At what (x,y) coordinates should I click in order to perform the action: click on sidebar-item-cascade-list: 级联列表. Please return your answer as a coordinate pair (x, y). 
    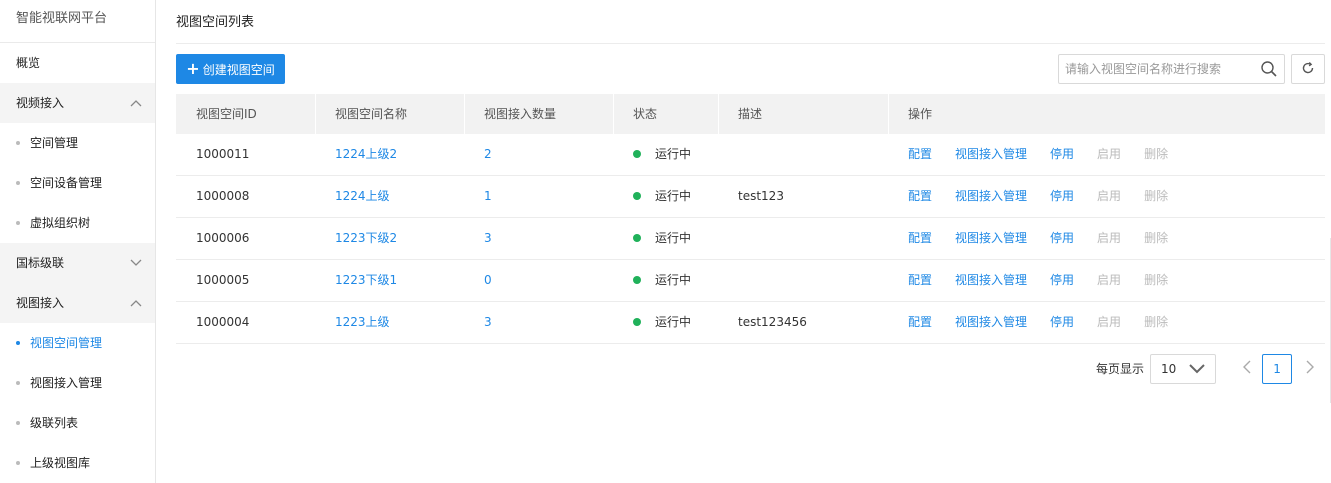
    Looking at the image, I should click on (77, 423).